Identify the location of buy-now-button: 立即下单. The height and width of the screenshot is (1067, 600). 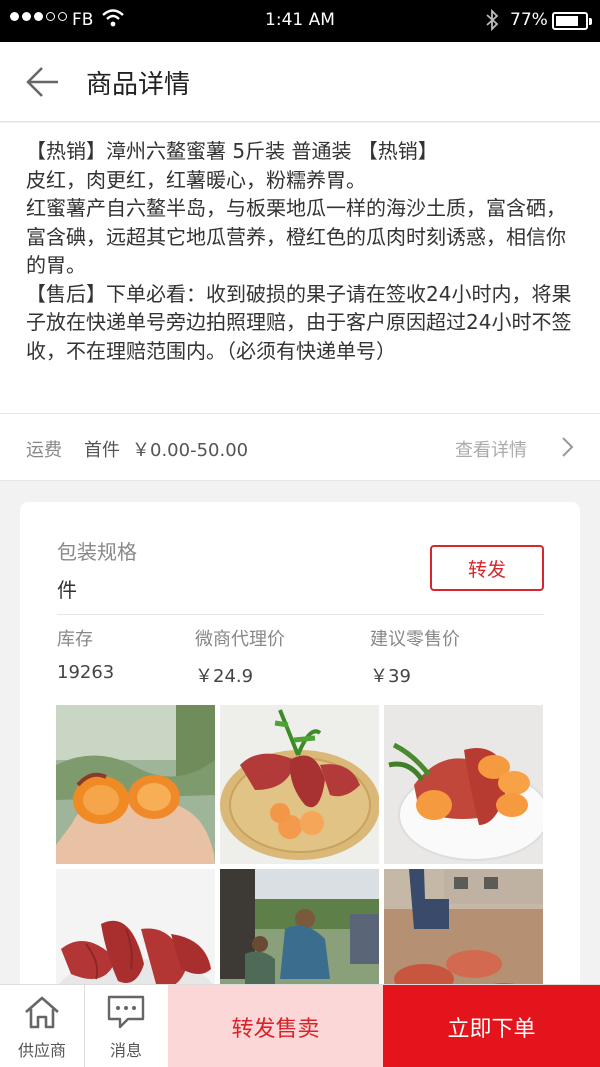
(491, 1026).